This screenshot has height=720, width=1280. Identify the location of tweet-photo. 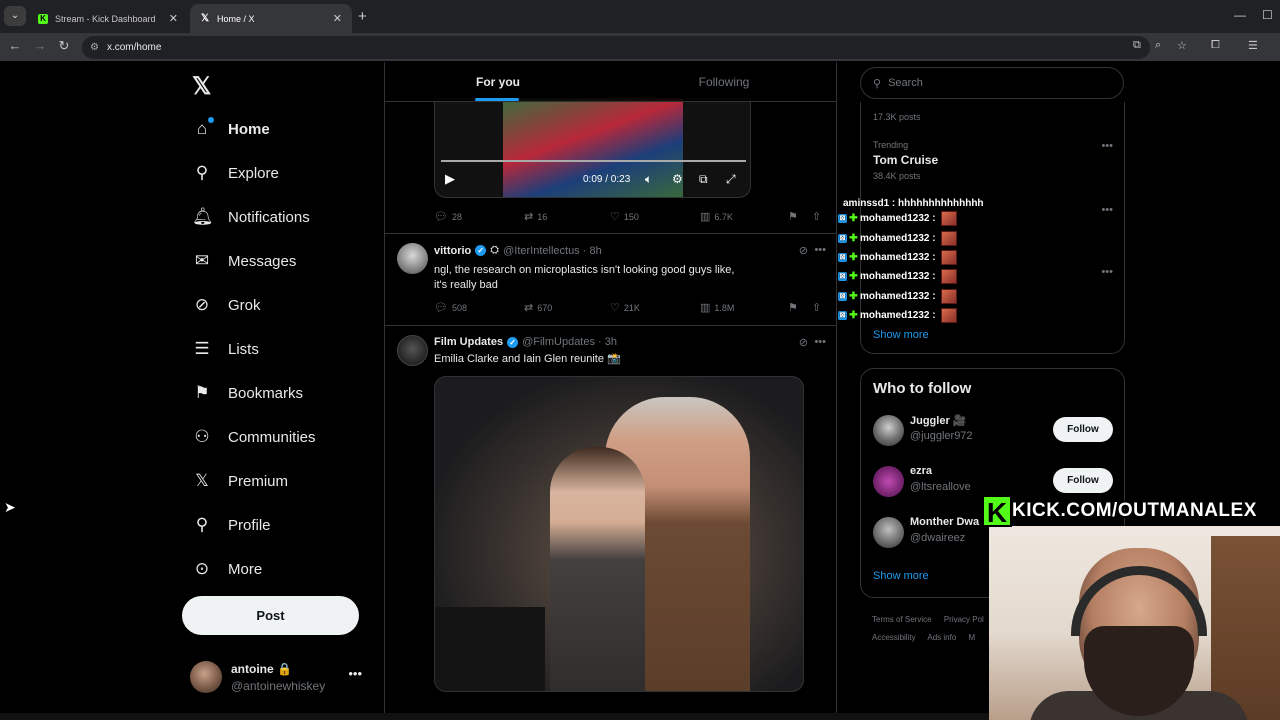
(619, 534).